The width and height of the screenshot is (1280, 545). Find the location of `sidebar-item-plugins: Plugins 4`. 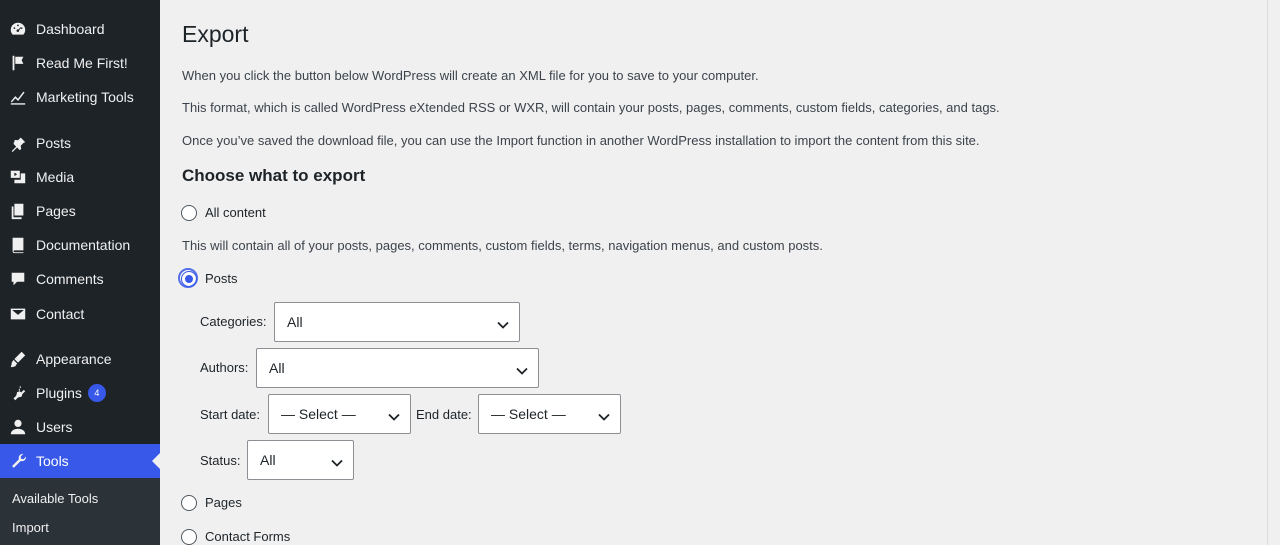

sidebar-item-plugins: Plugins 4 is located at coordinates (80, 393).